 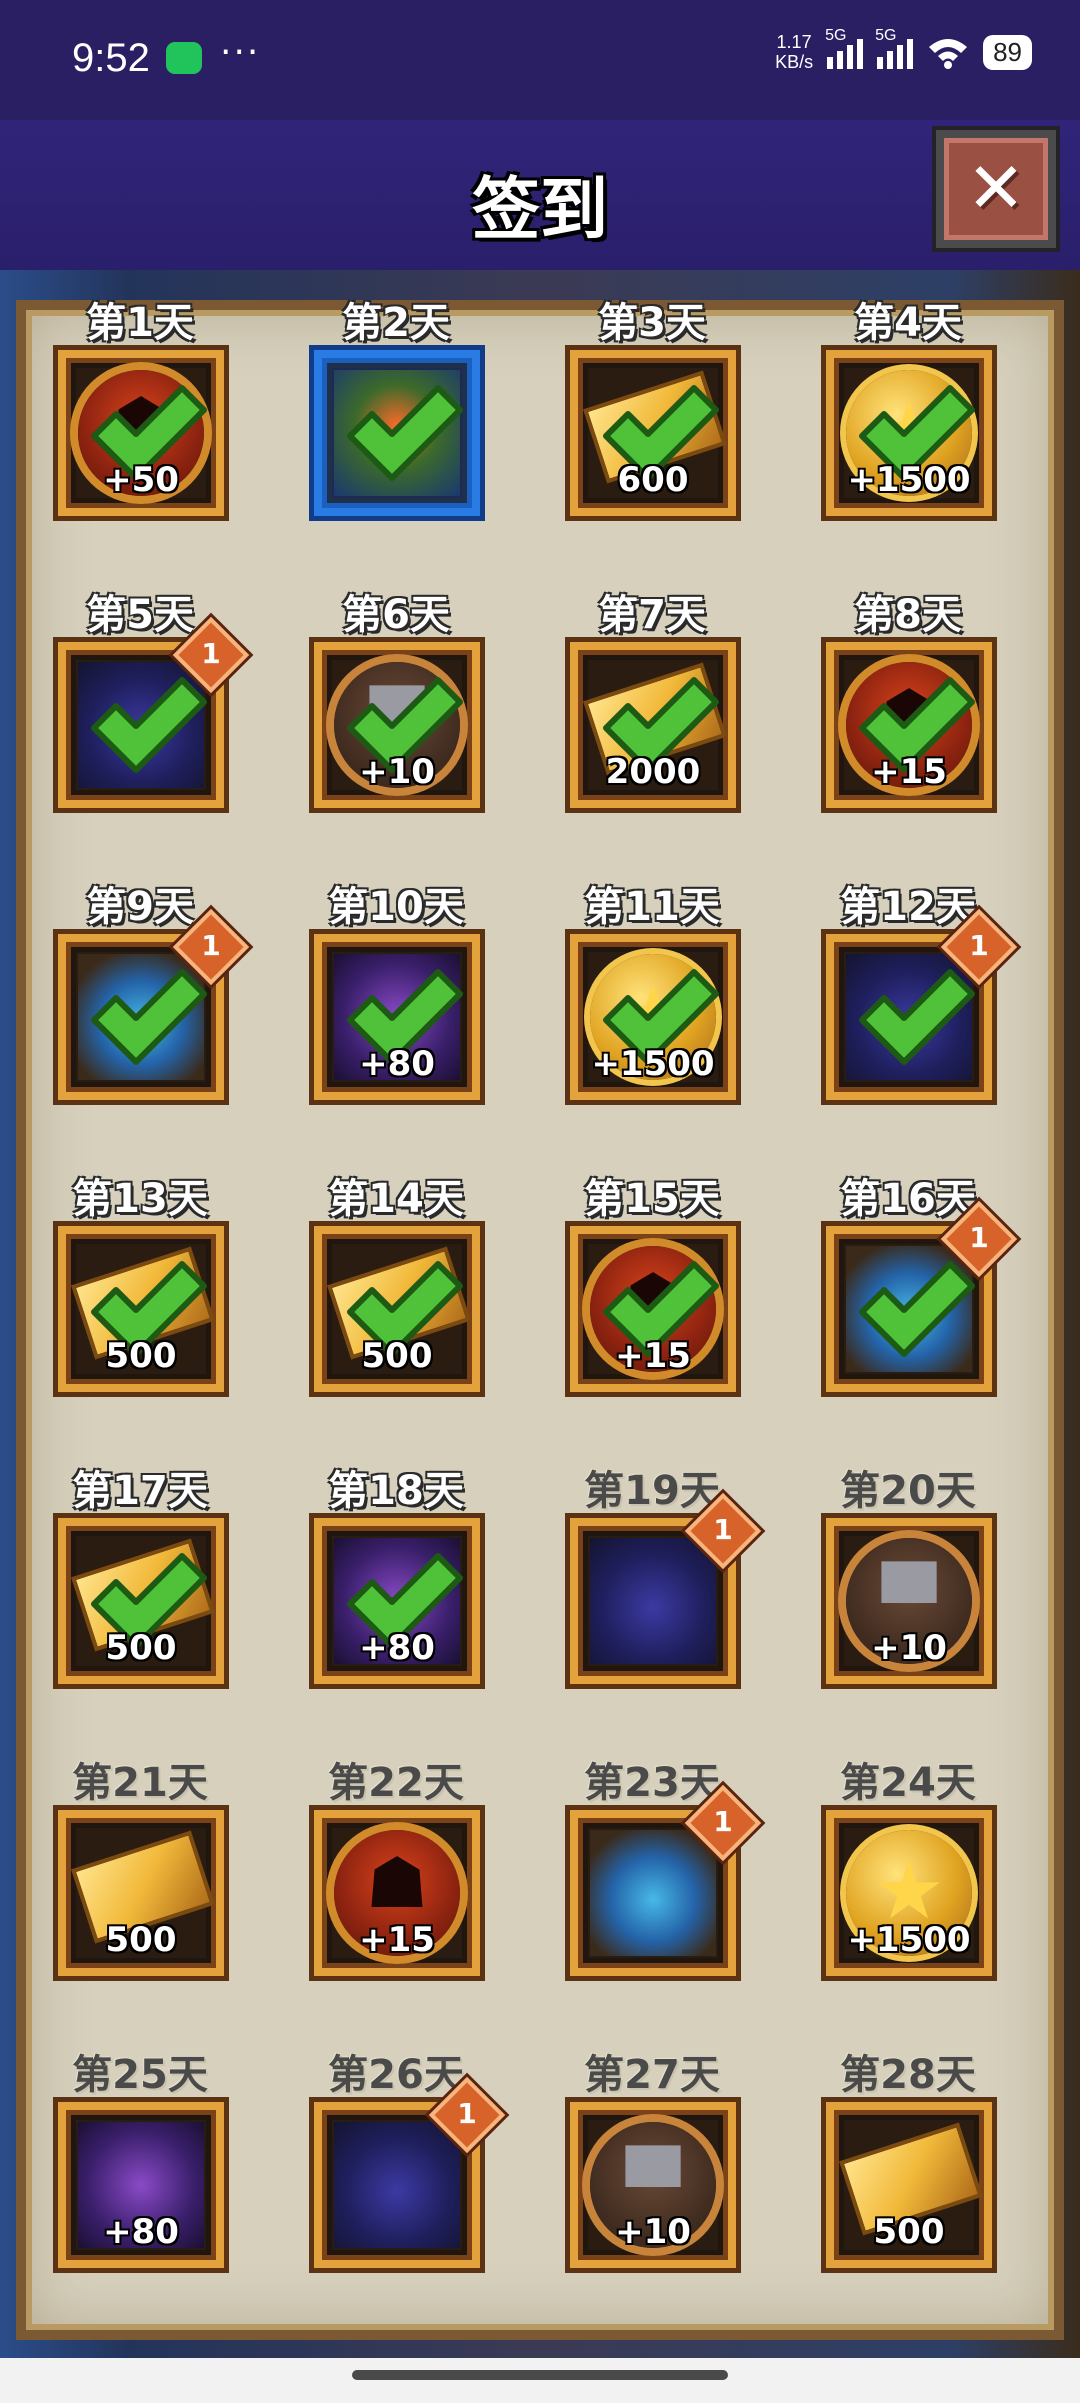 What do you see at coordinates (657, 1870) in the screenshot?
I see `day-cell-23: 第23天 1` at bounding box center [657, 1870].